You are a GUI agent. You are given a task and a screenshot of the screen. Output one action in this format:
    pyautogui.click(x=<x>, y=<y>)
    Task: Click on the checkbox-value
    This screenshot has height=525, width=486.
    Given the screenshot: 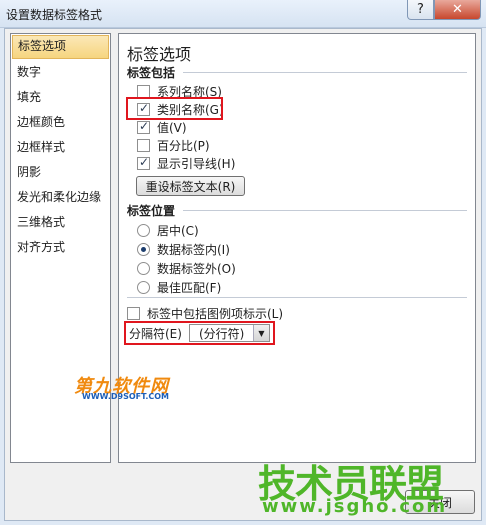 What is the action you would take?
    pyautogui.click(x=143, y=126)
    